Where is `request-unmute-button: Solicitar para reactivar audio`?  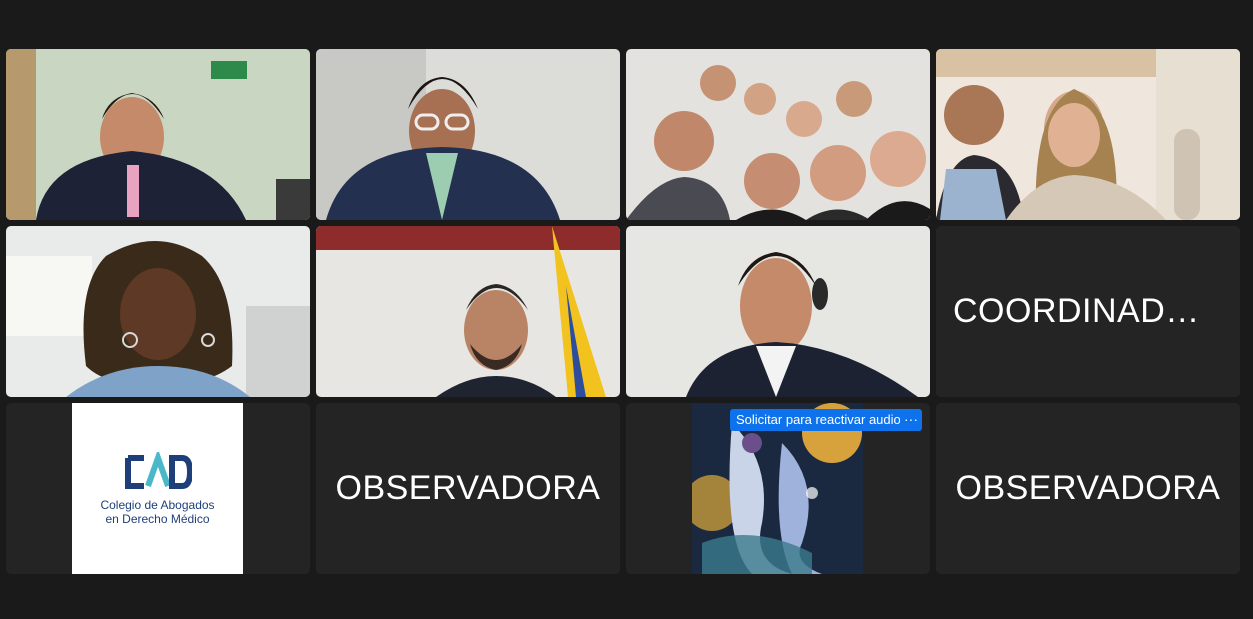 request-unmute-button: Solicitar para reactivar audio is located at coordinates (818, 420).